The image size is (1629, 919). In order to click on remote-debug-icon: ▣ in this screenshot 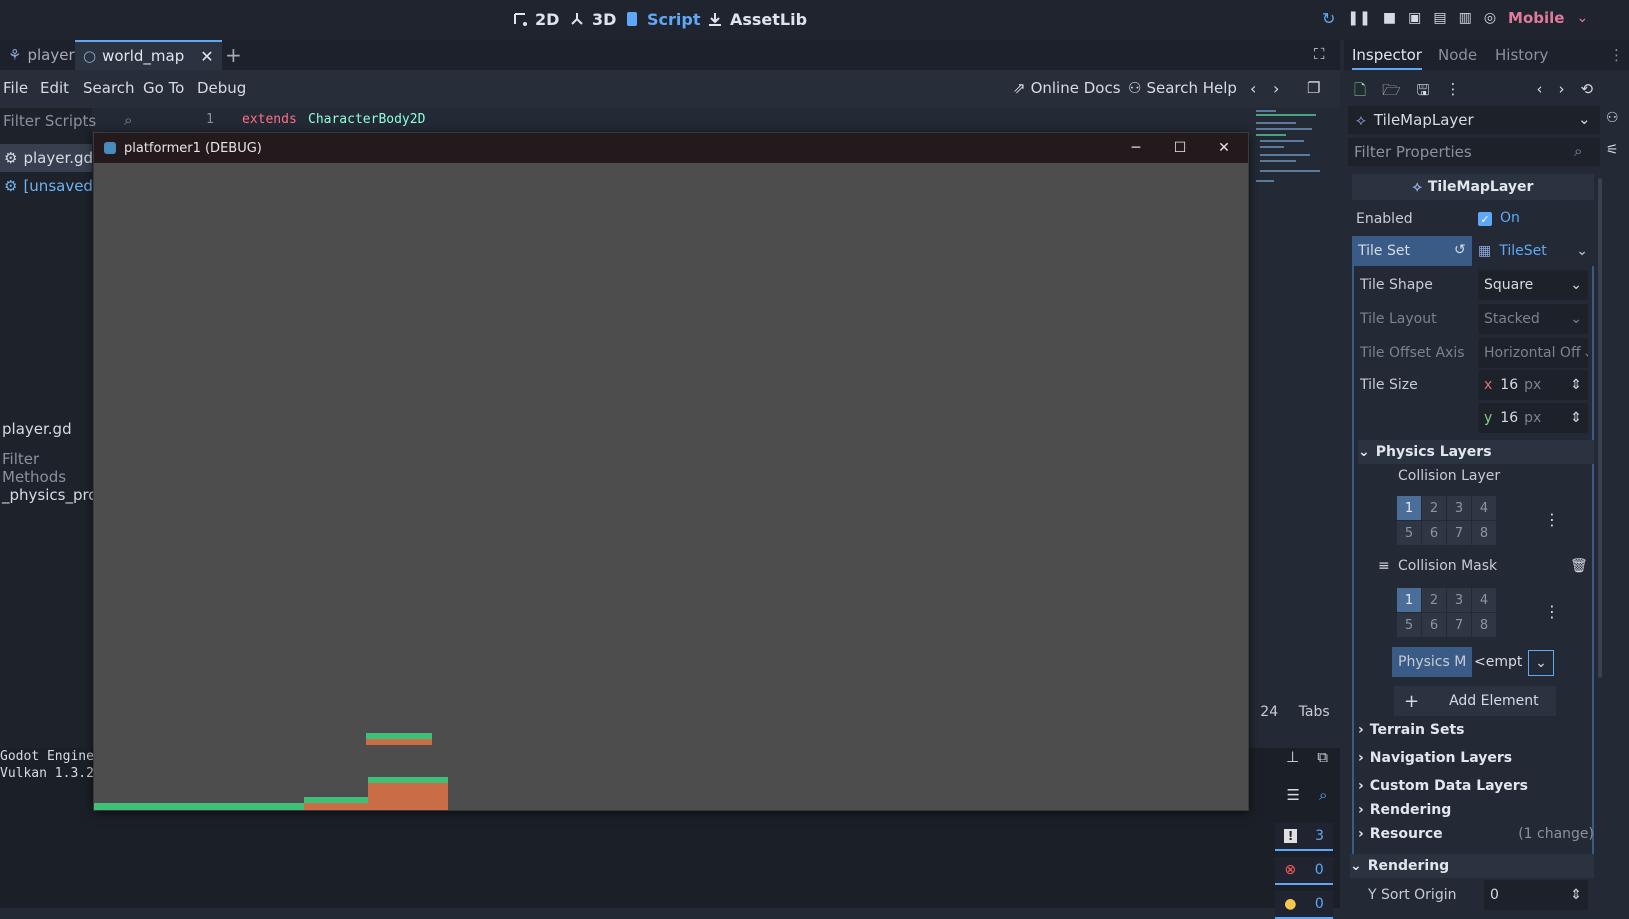, I will do `click(1414, 18)`.